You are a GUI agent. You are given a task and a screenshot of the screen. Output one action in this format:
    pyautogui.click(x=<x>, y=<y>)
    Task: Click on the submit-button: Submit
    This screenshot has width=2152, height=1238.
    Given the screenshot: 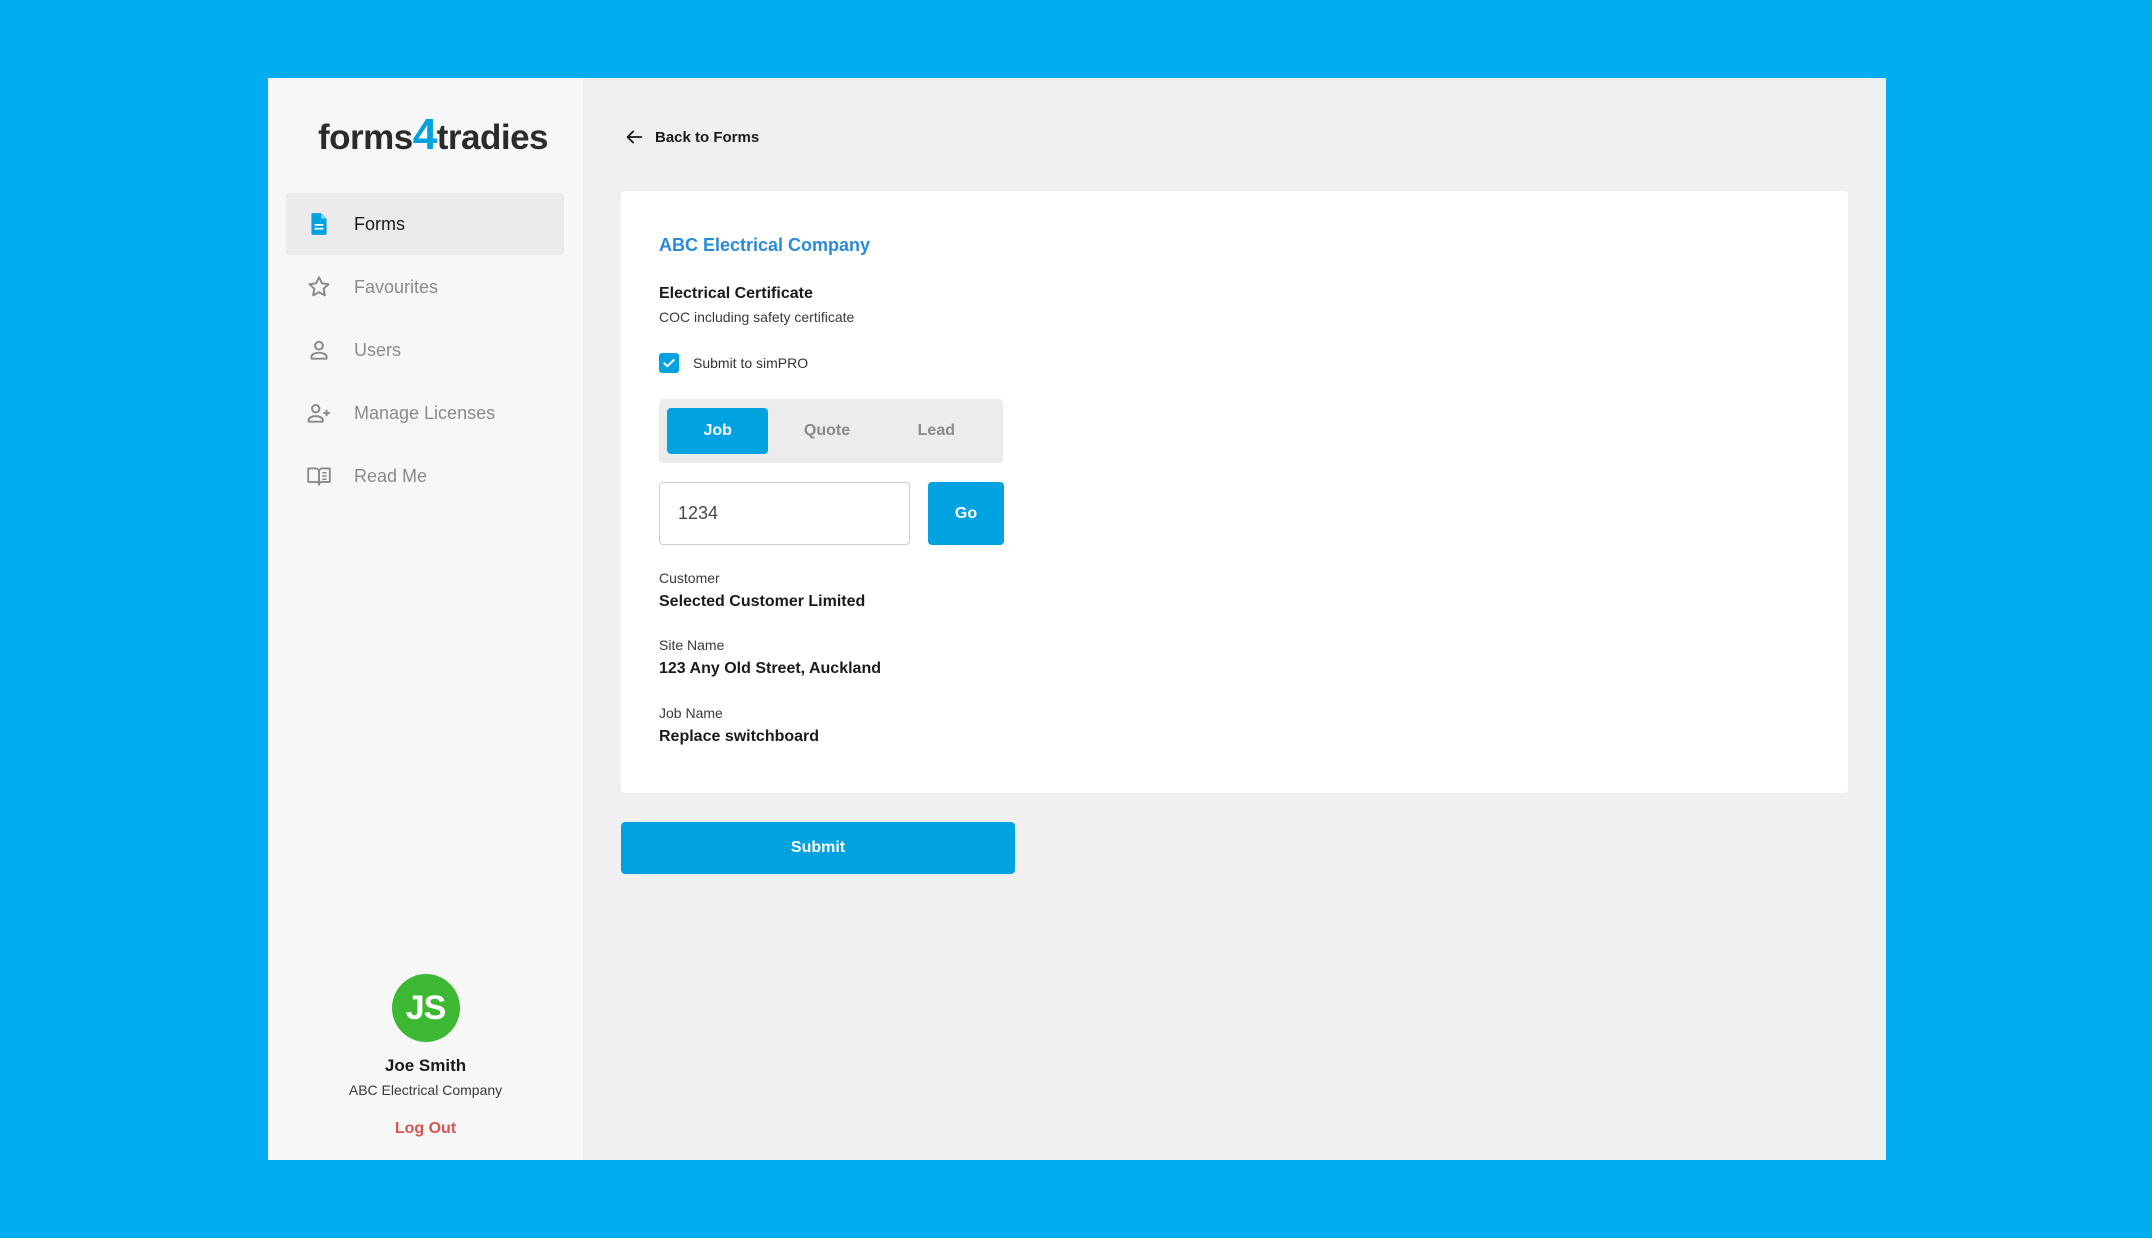 What is the action you would take?
    pyautogui.click(x=818, y=848)
    